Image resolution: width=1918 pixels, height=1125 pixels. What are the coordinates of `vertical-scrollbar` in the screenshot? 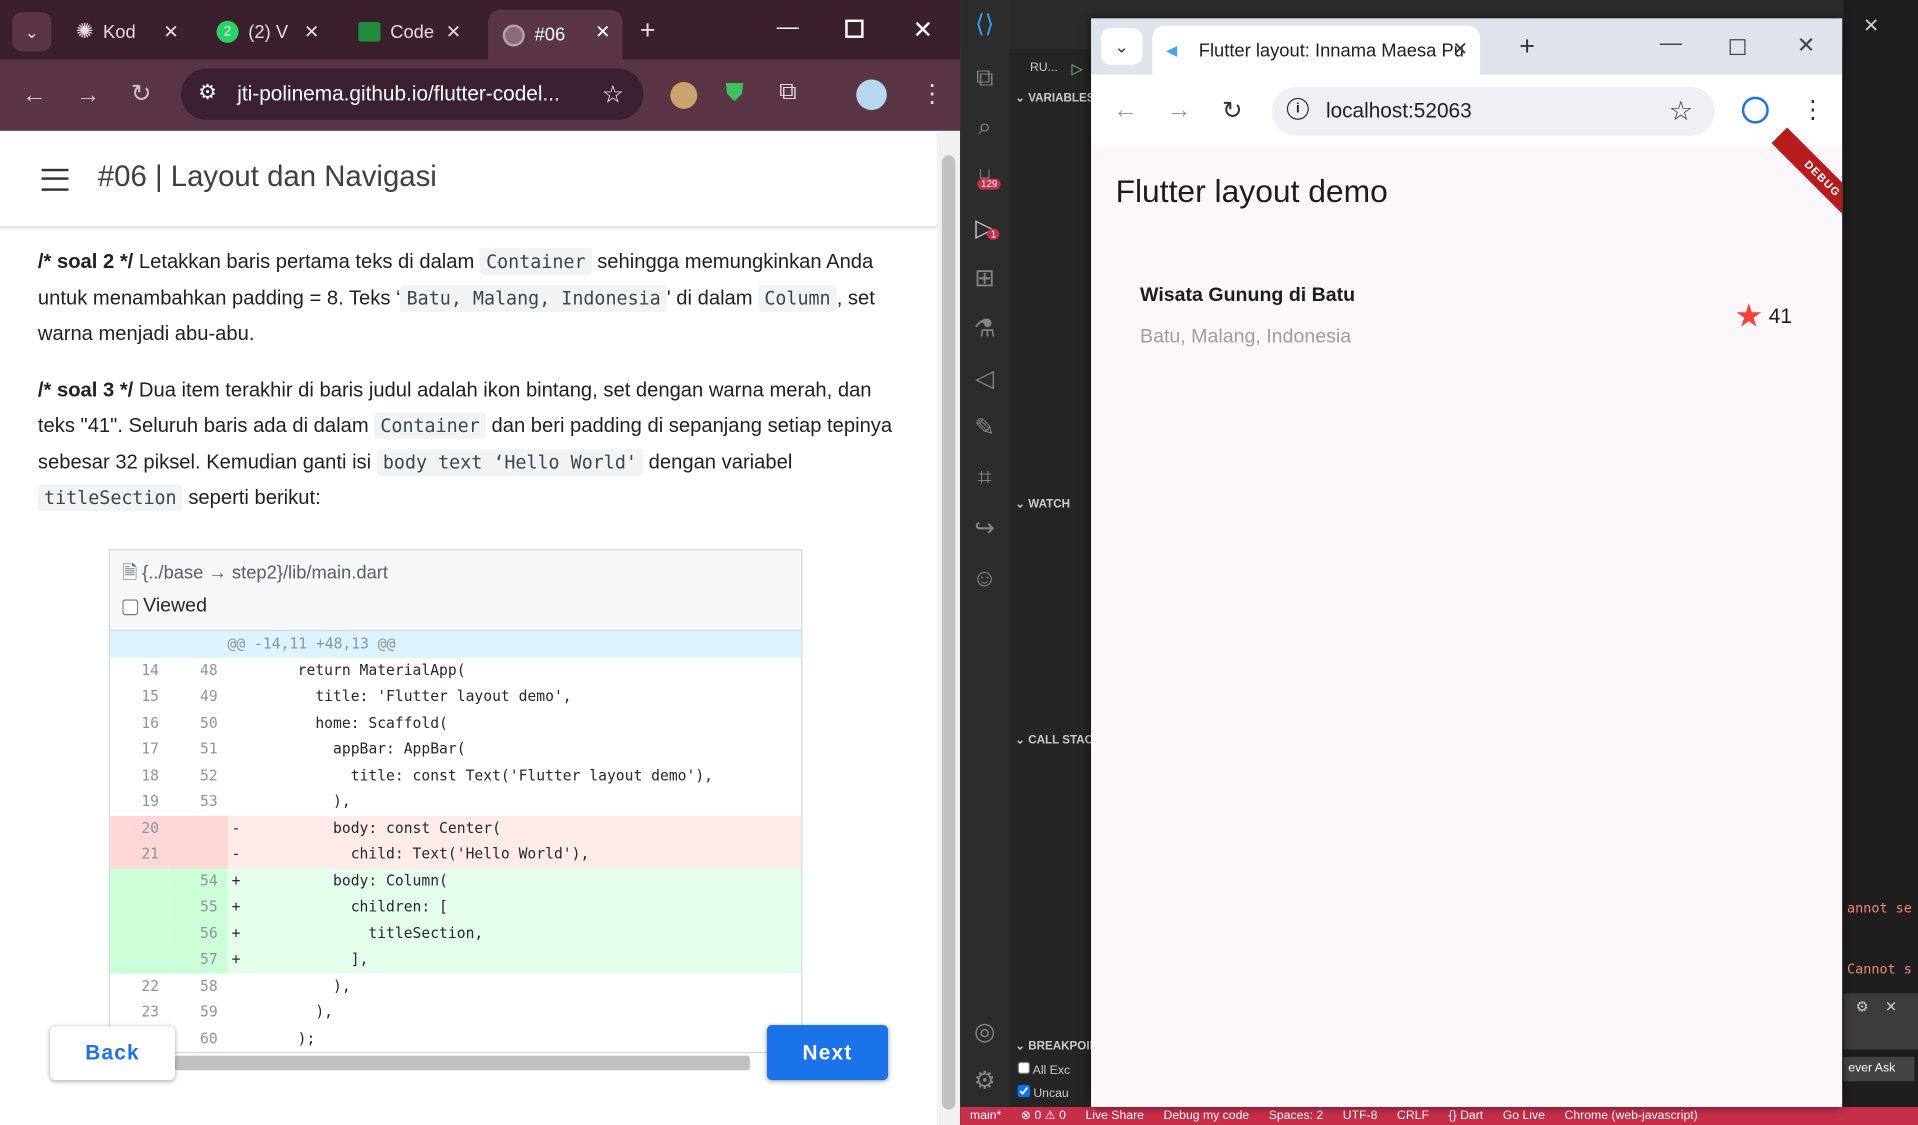 It's located at (948, 627).